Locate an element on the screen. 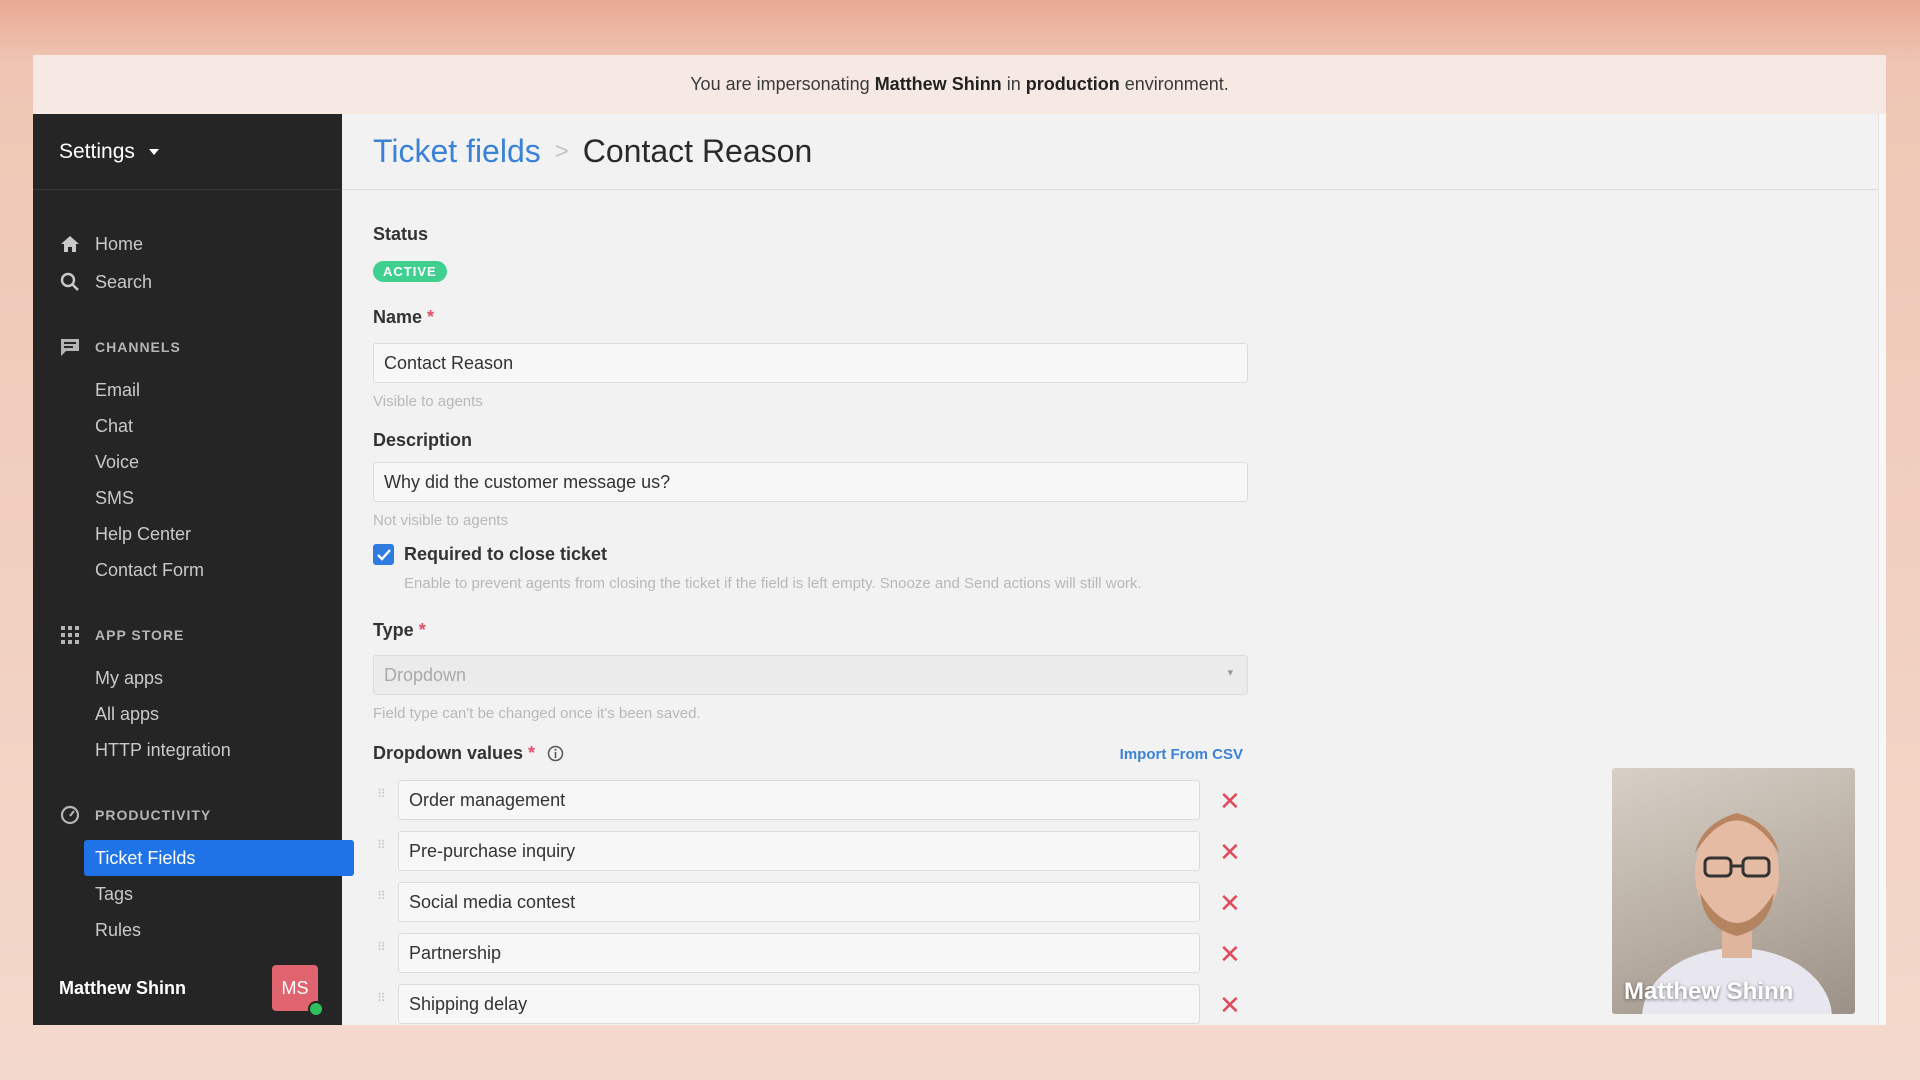 The width and height of the screenshot is (1920, 1080). grid-icon is located at coordinates (70, 635).